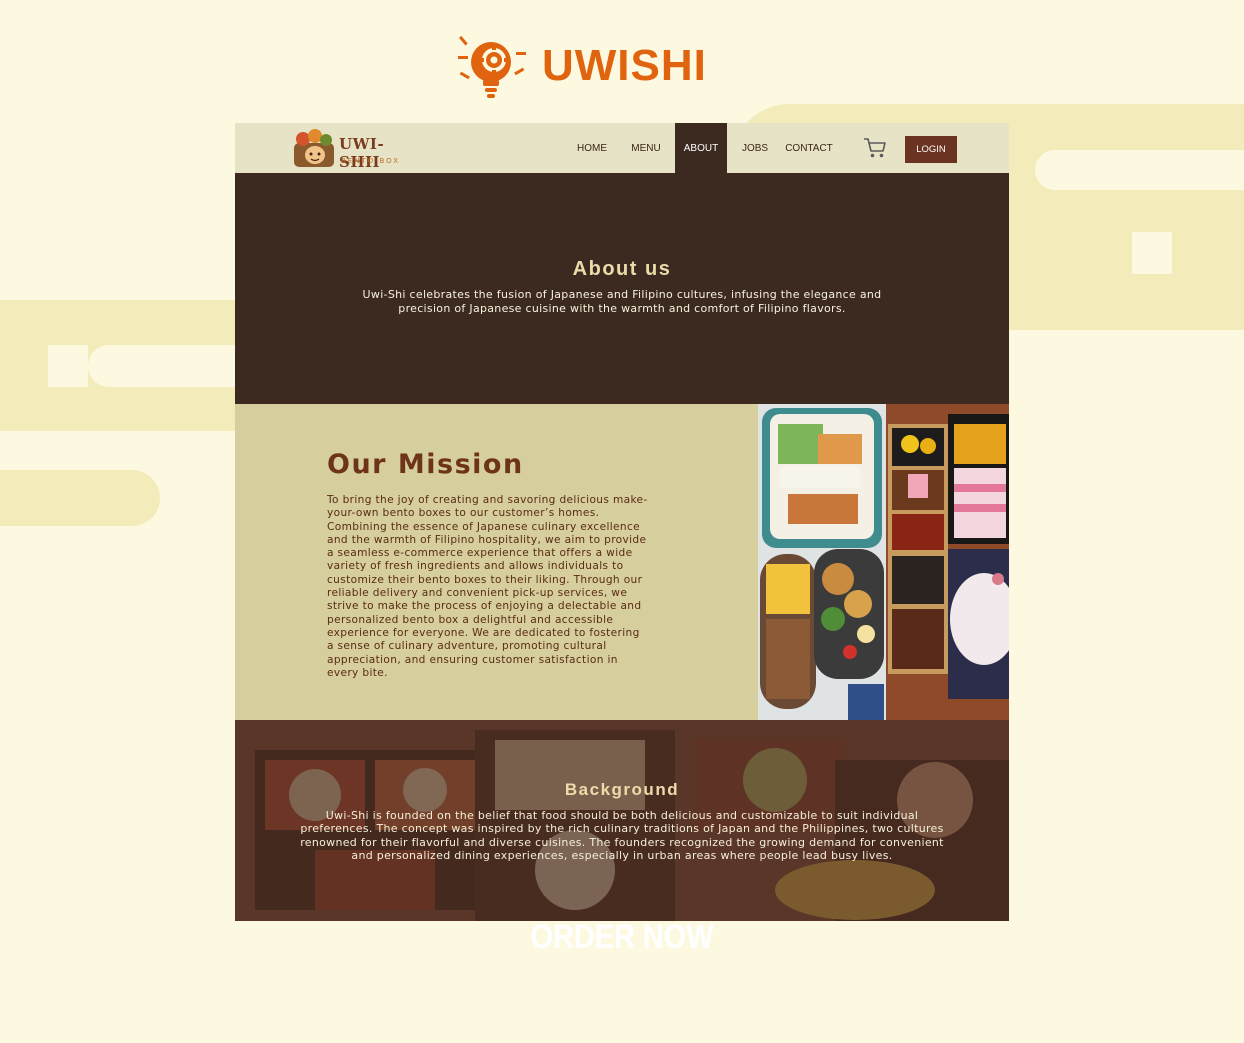 The image size is (1244, 1043). I want to click on lightbulb-gear-icon, so click(492, 66).